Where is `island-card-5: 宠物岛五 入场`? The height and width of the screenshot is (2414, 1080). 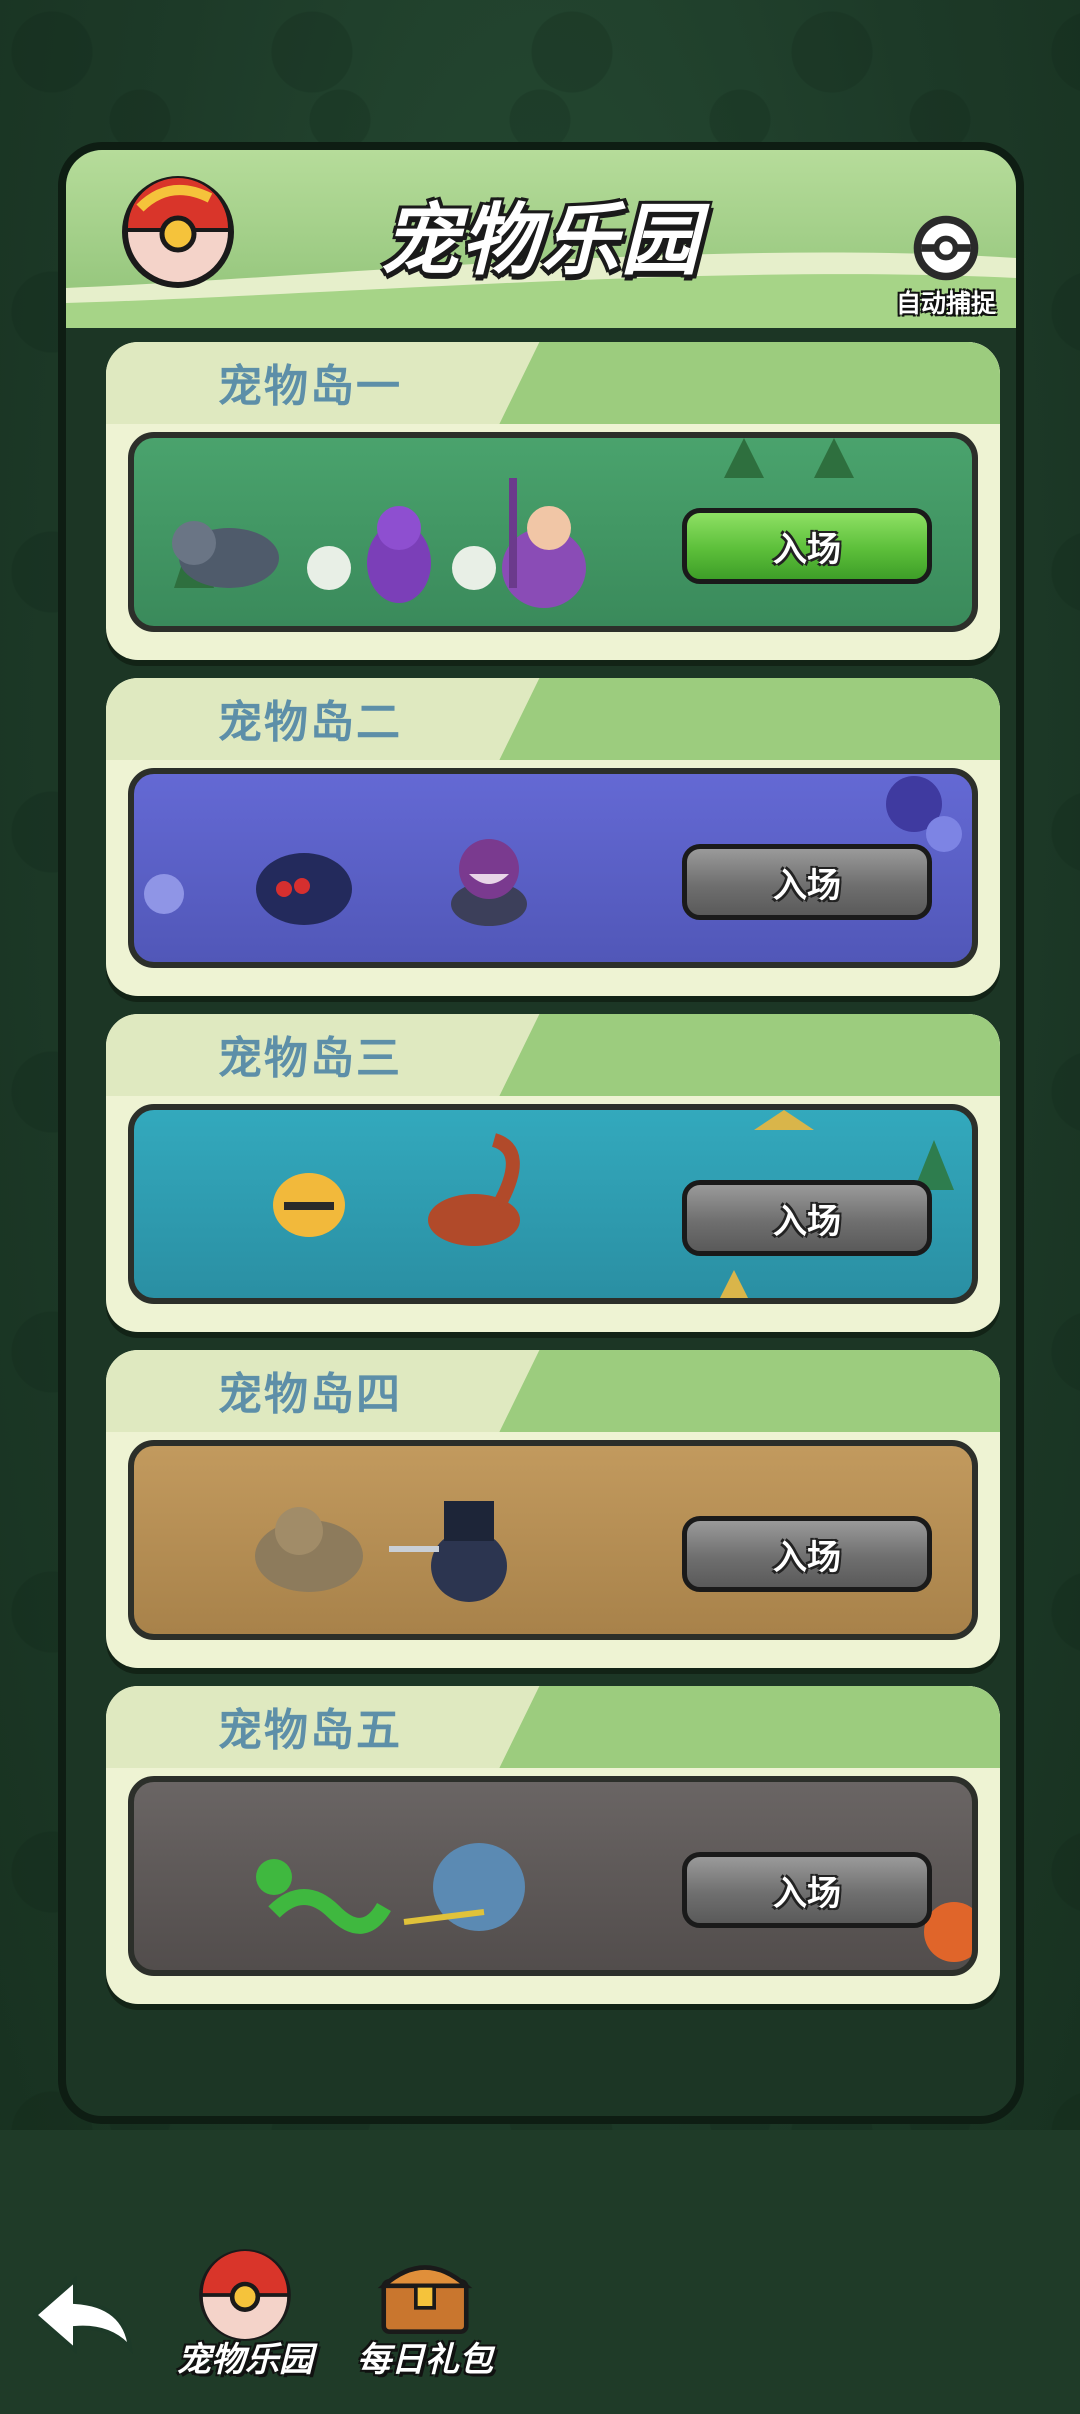
island-card-5: 宠物岛五 入场 is located at coordinates (553, 1845).